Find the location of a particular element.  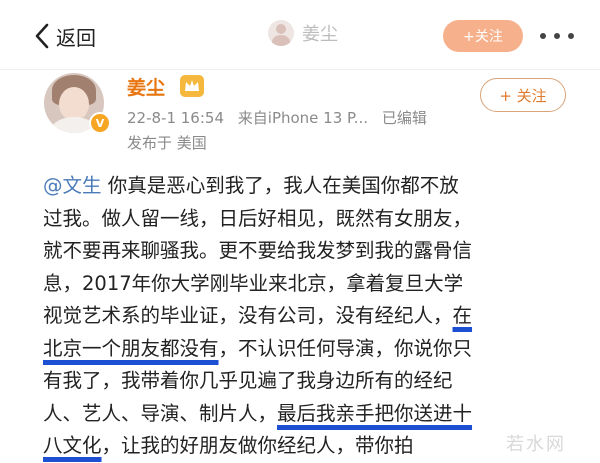

post-text: 你真是恶心到我了，我人在美国你都不放 is located at coordinates (280, 185).